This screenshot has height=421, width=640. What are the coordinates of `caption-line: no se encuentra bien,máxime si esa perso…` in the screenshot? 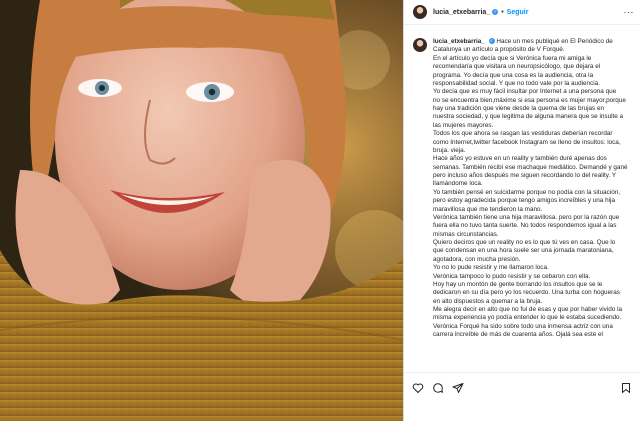 It's located at (529, 100).